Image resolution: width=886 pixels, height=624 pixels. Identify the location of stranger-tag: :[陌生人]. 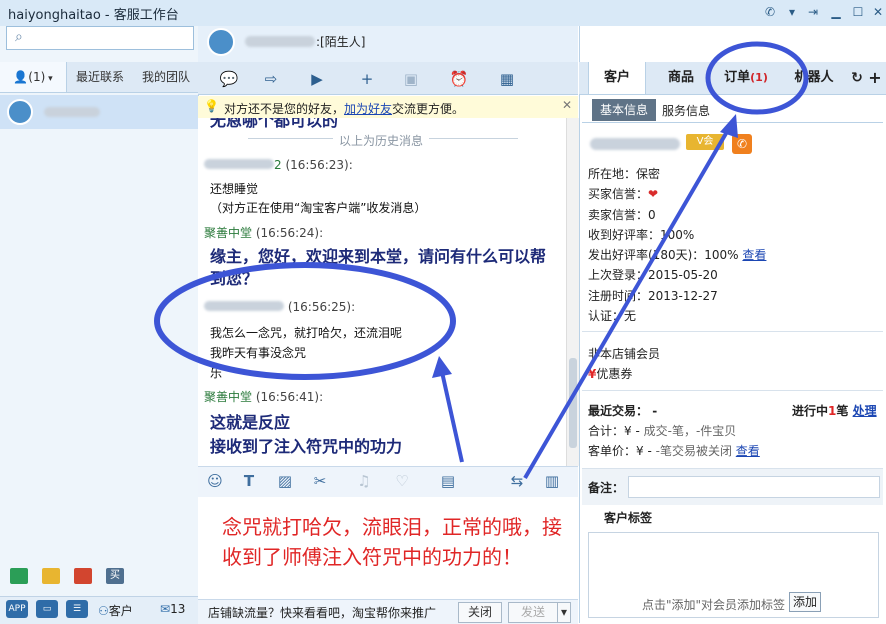
(341, 42).